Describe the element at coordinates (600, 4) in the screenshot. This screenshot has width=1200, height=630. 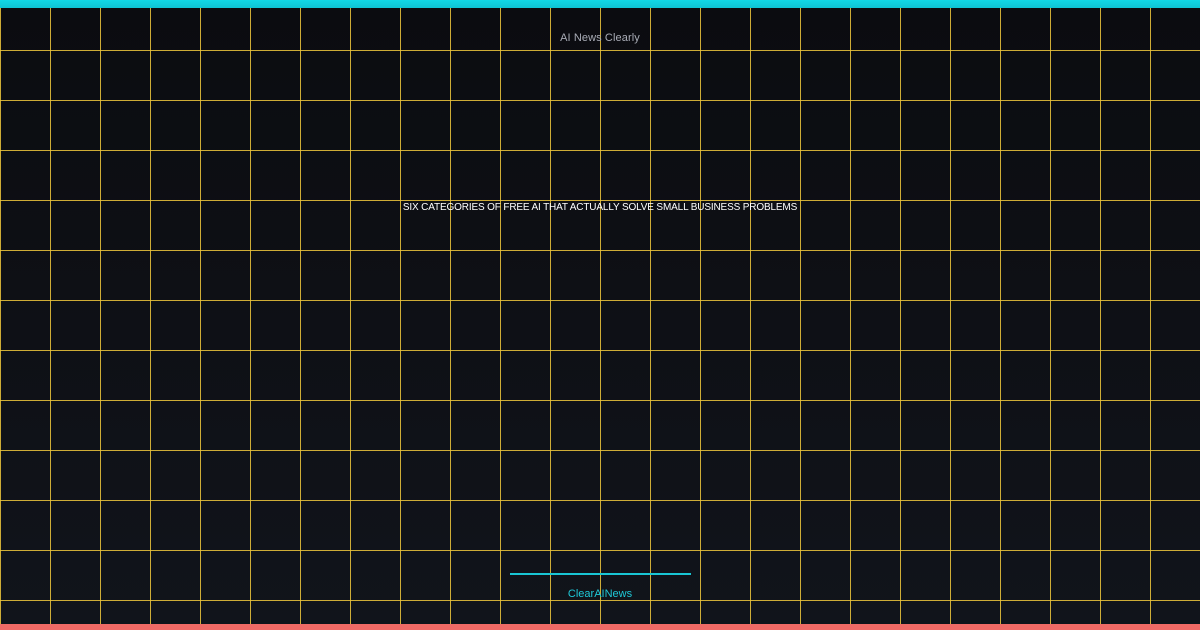
I see `top-accent-bar` at that location.